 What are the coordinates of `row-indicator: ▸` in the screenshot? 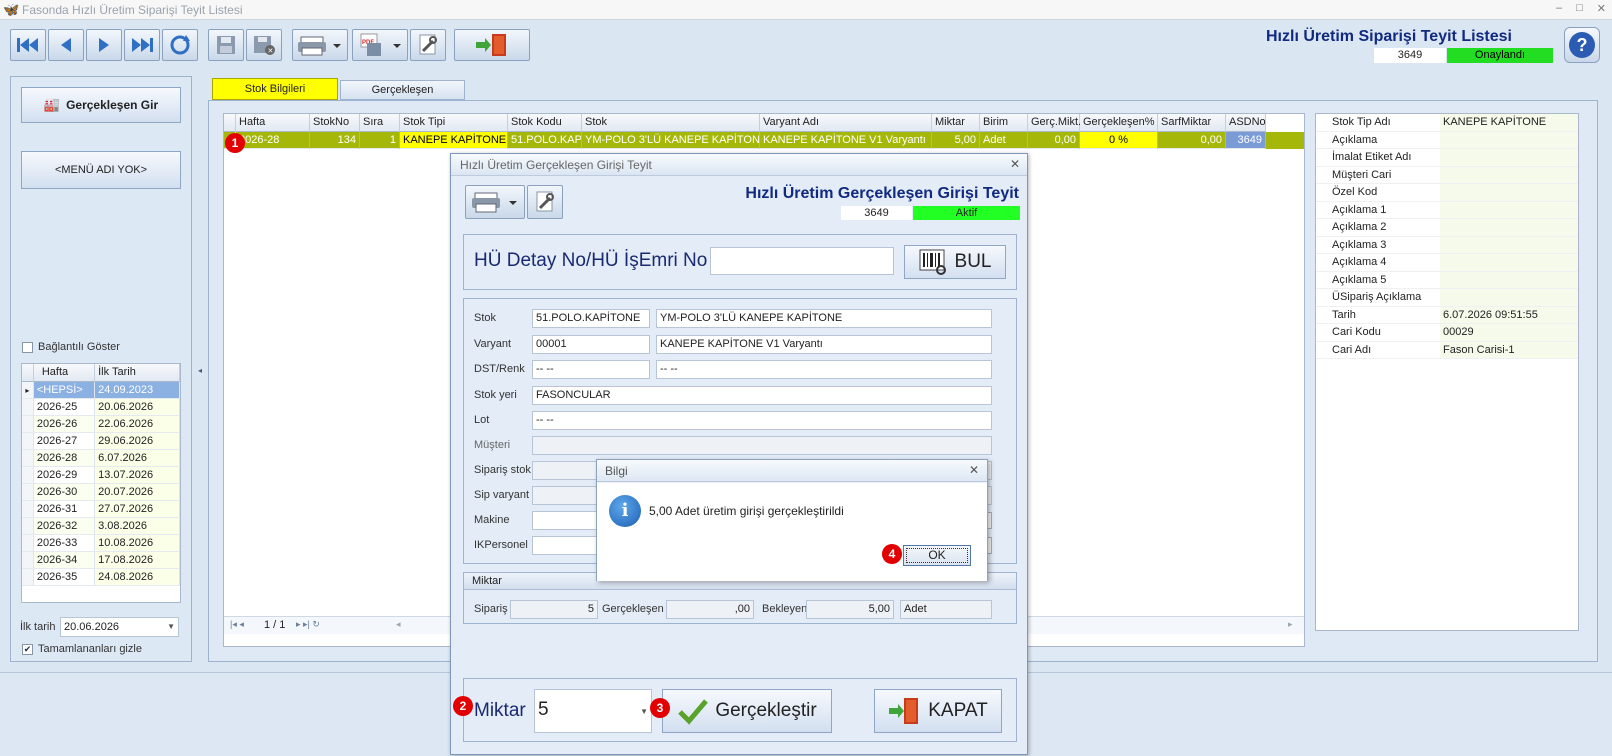 It's located at (28, 390).